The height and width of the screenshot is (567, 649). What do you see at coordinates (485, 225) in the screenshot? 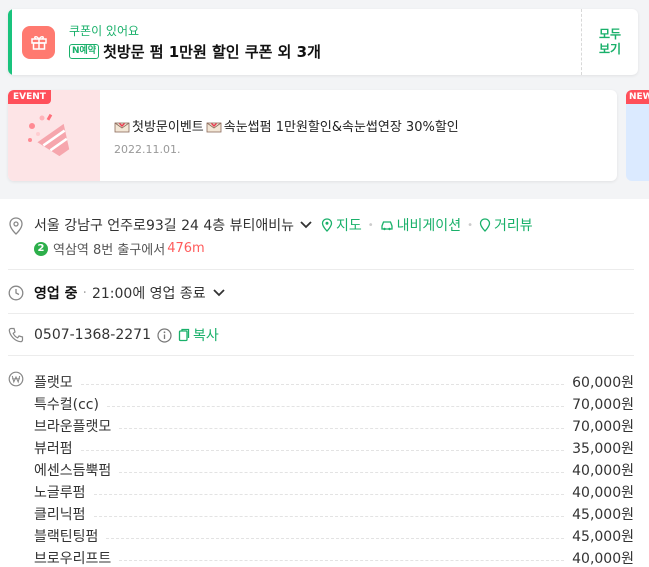
I see `street-view-pin-icon` at bounding box center [485, 225].